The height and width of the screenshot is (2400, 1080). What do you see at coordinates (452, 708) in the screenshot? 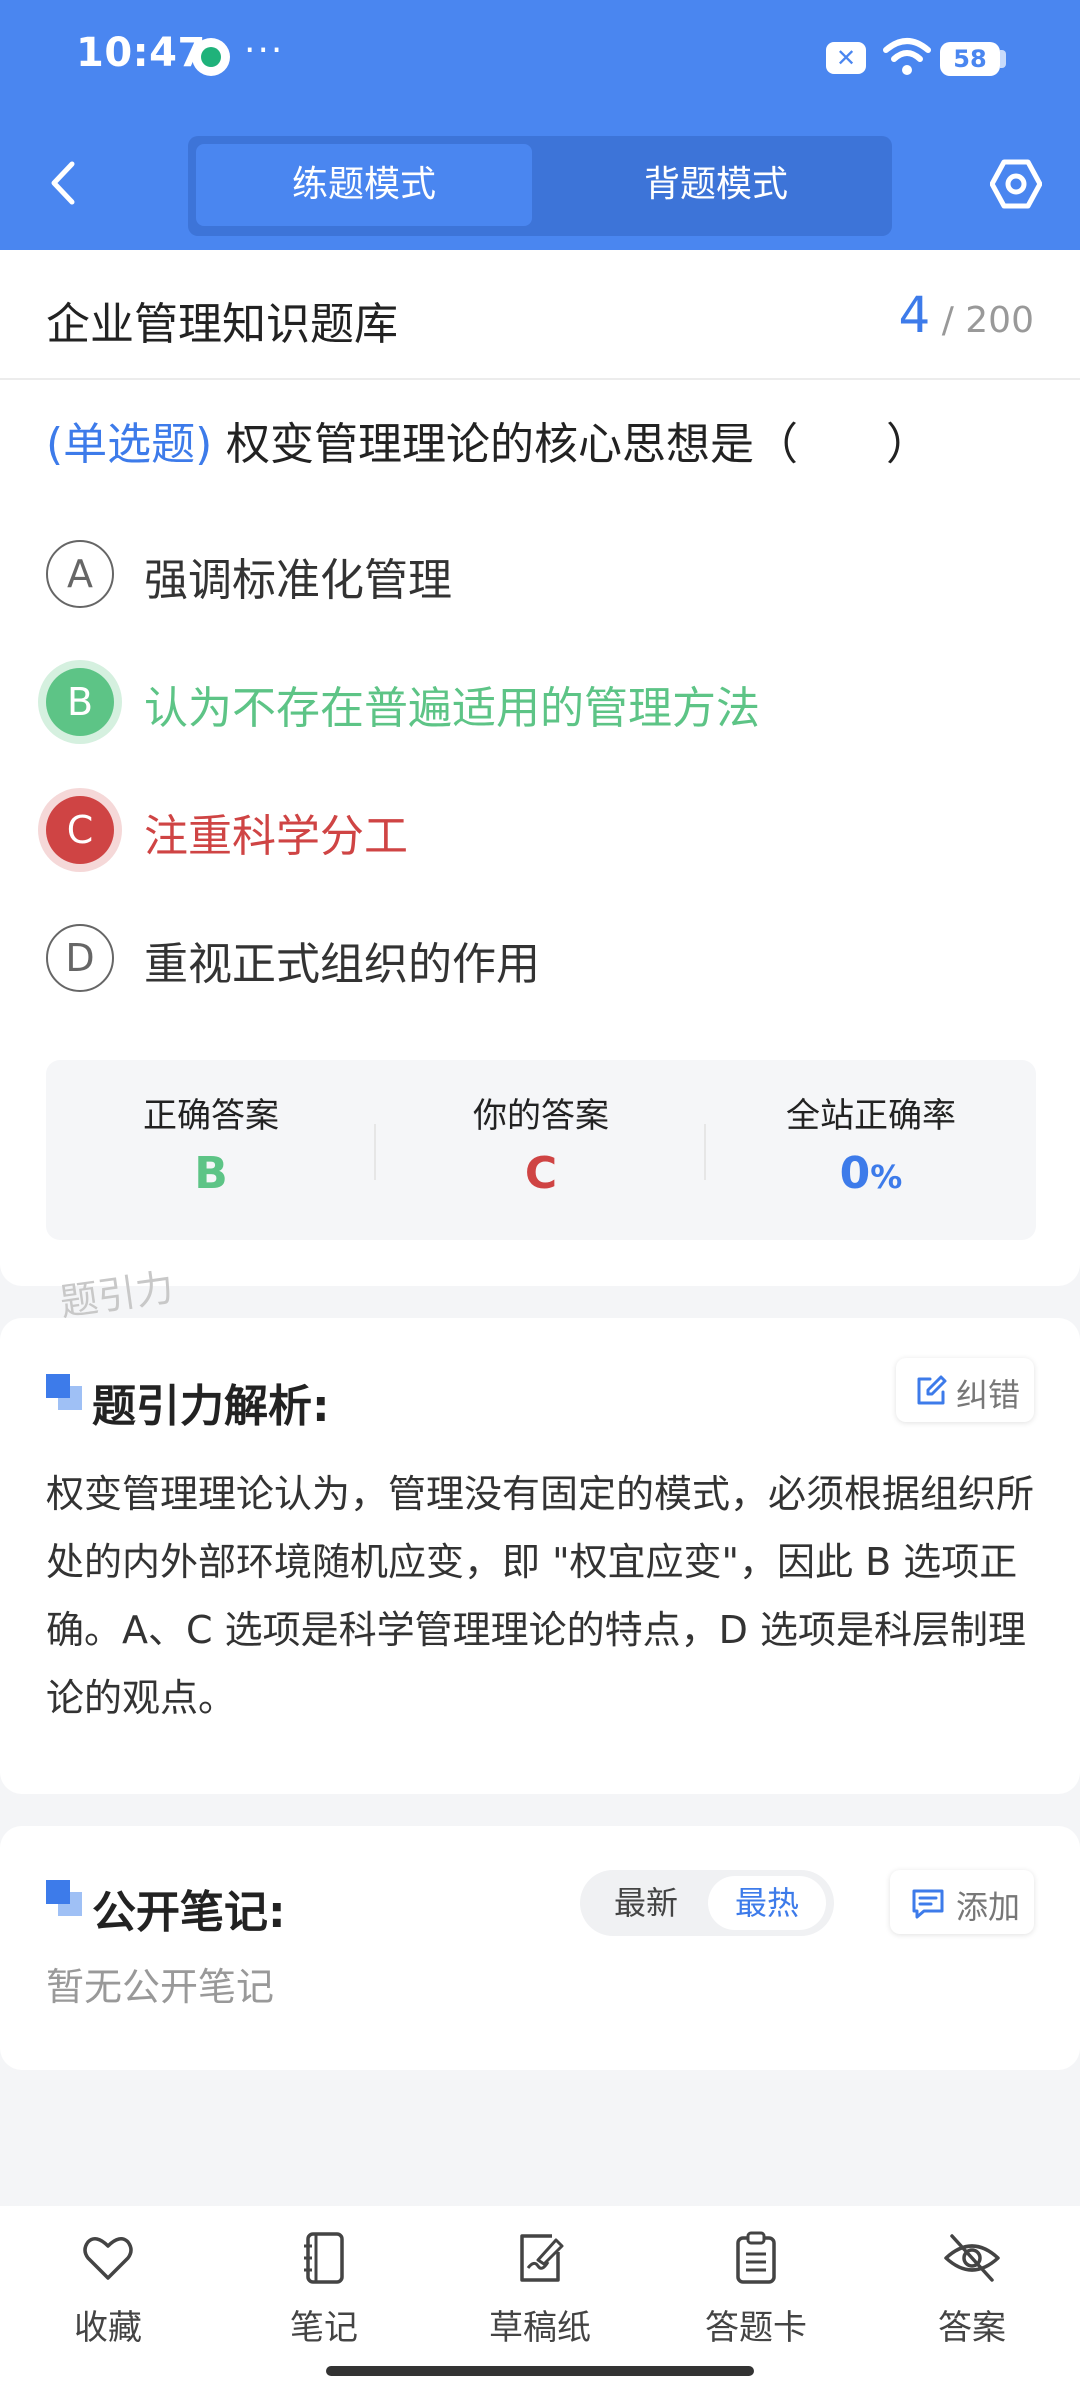
I see `option-text: 认为不存在普遍适用的管理方法` at bounding box center [452, 708].